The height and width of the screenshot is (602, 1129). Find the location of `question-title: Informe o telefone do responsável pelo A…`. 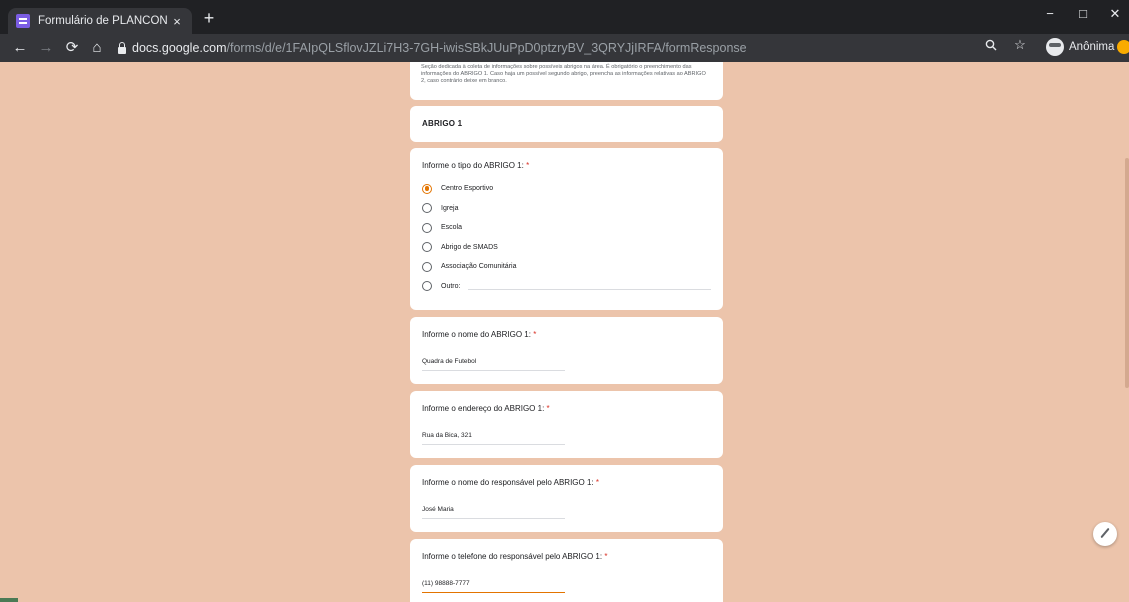

question-title: Informe o telefone do responsável pelo A… is located at coordinates (515, 556).